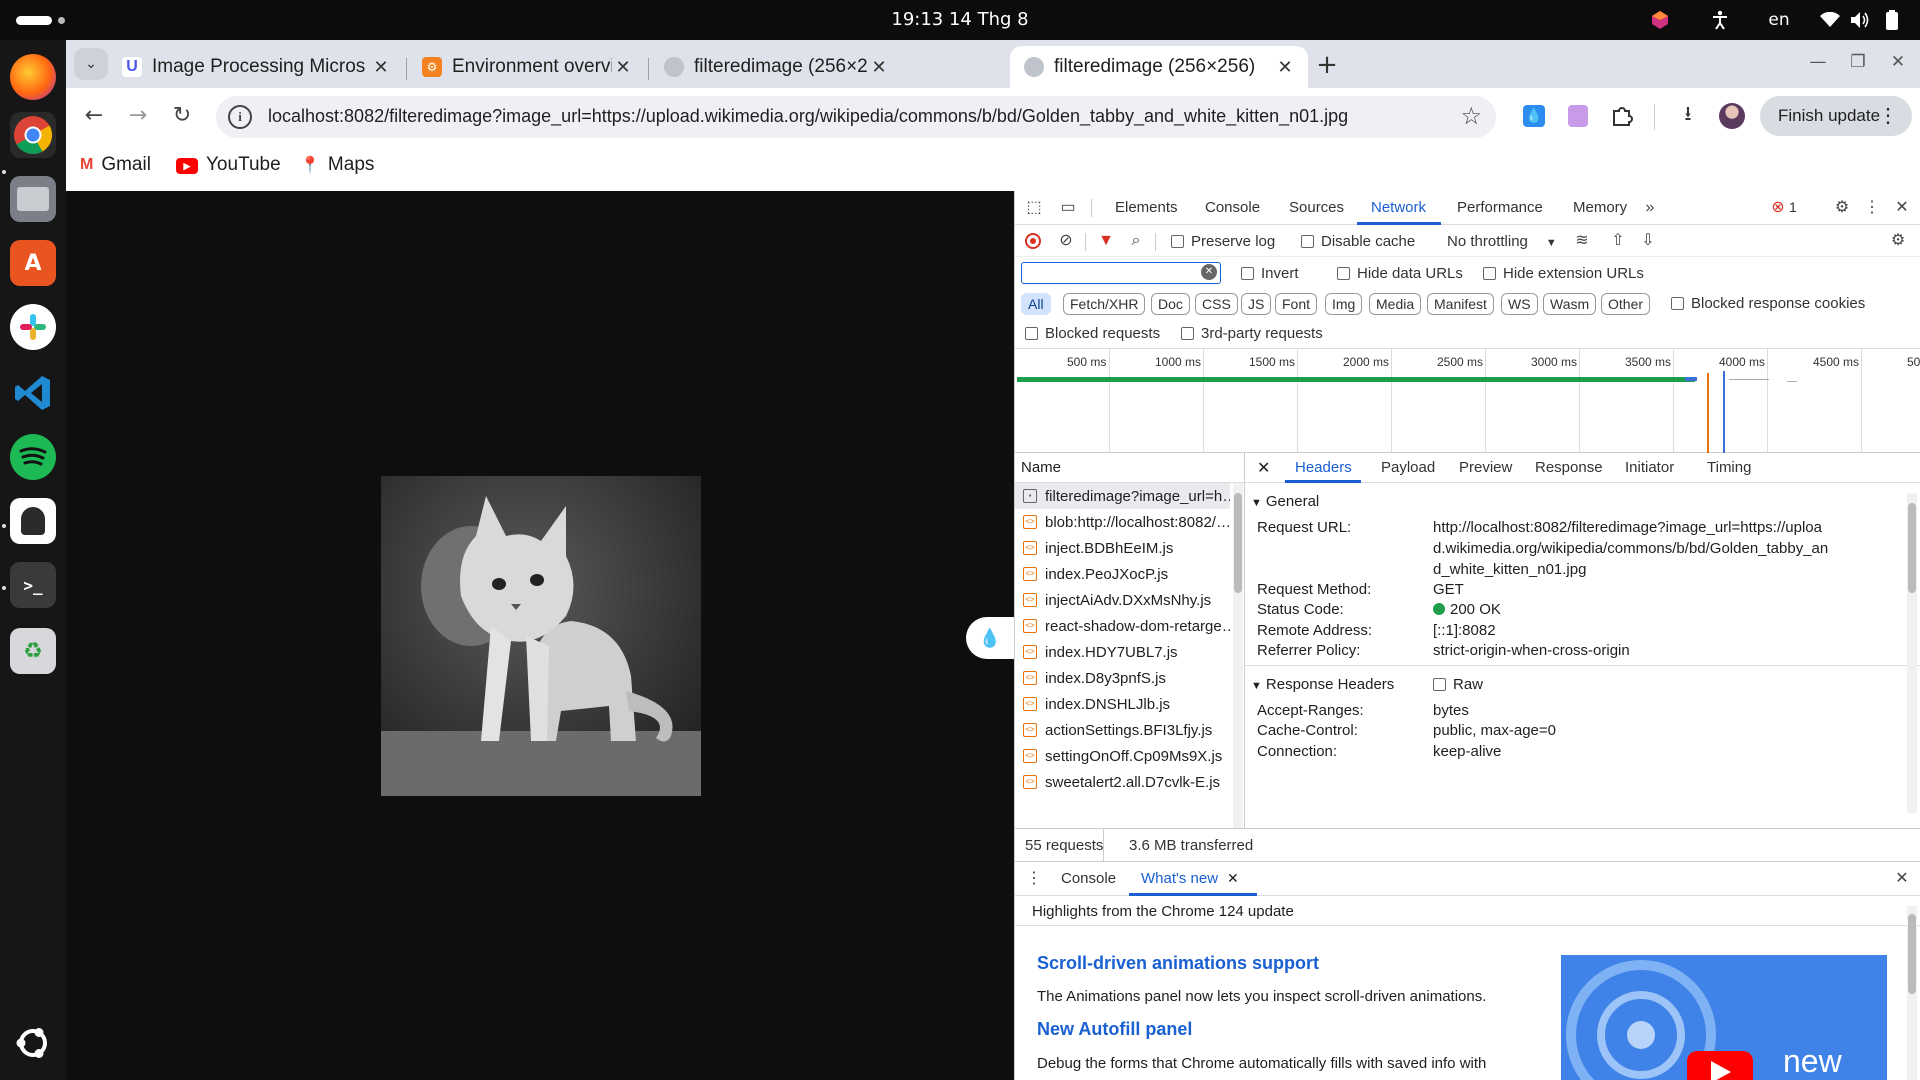  I want to click on detail-scrollbar, so click(1912, 653).